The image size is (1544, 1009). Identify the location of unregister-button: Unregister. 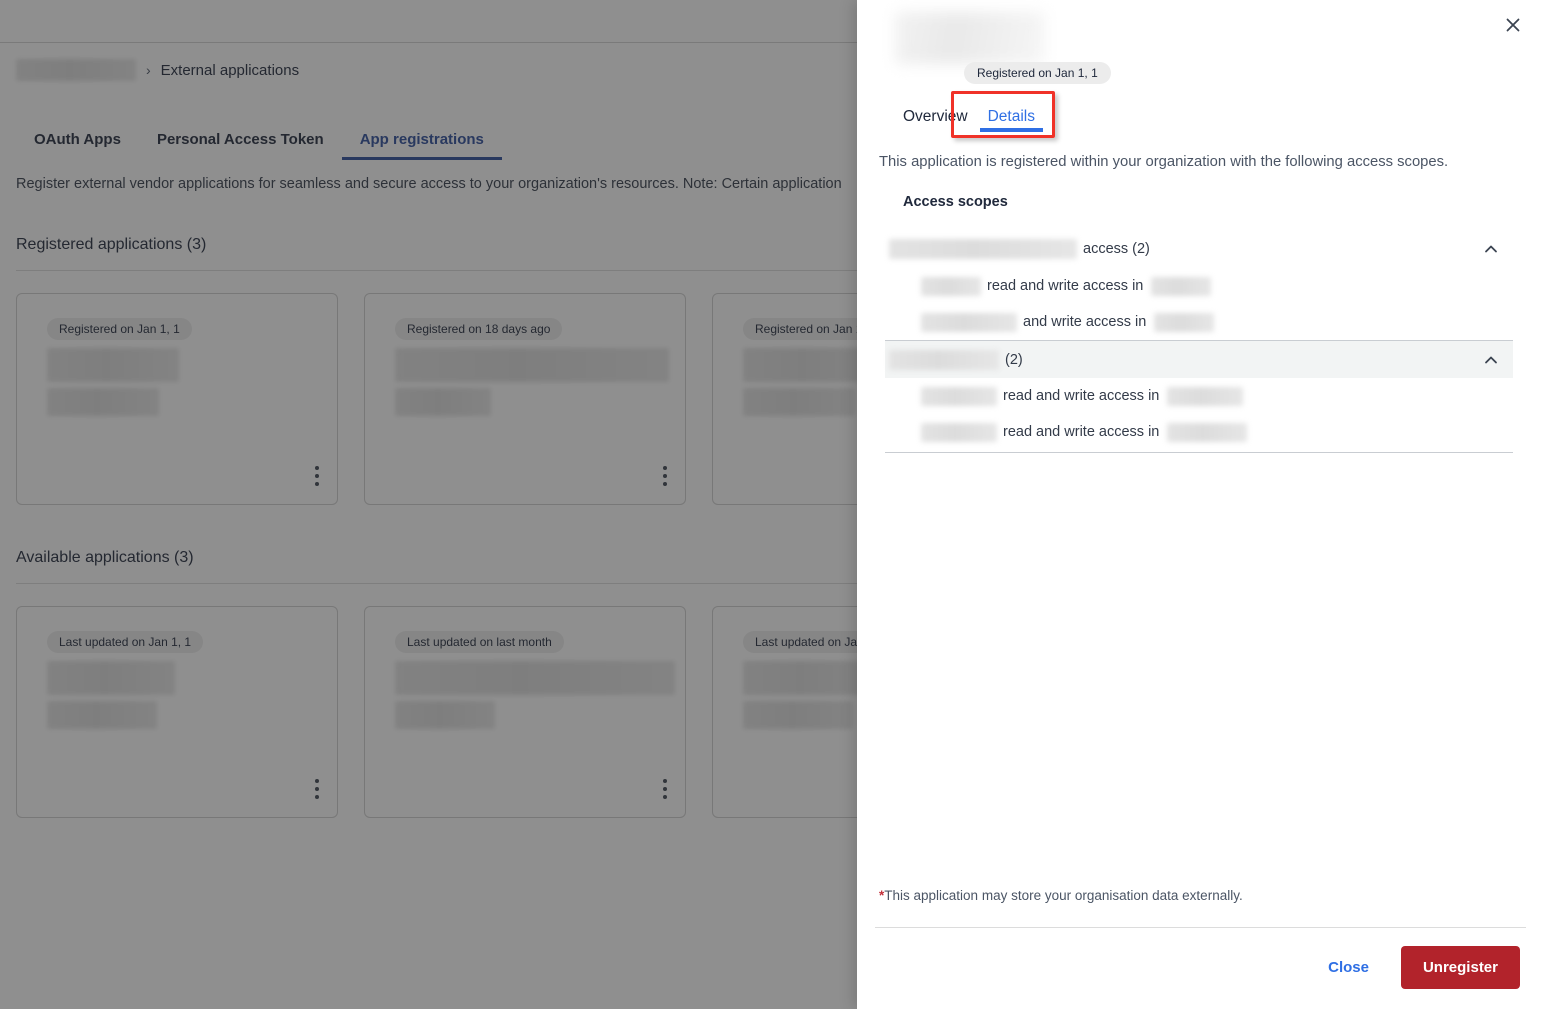
(1460, 967).